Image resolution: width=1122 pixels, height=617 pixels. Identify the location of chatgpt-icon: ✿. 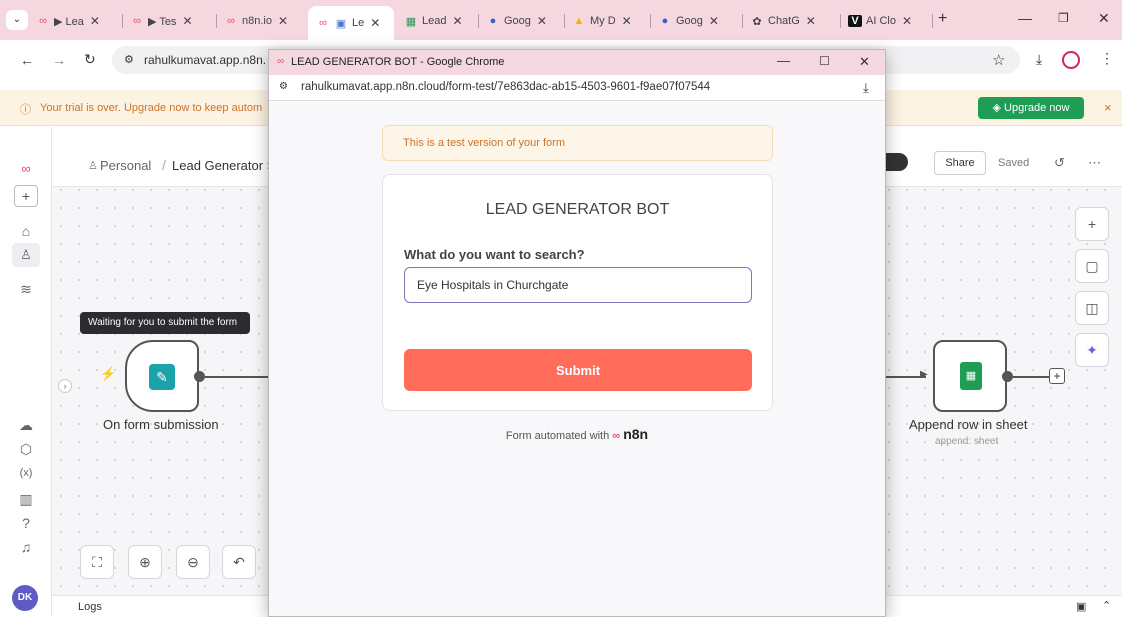
(757, 21).